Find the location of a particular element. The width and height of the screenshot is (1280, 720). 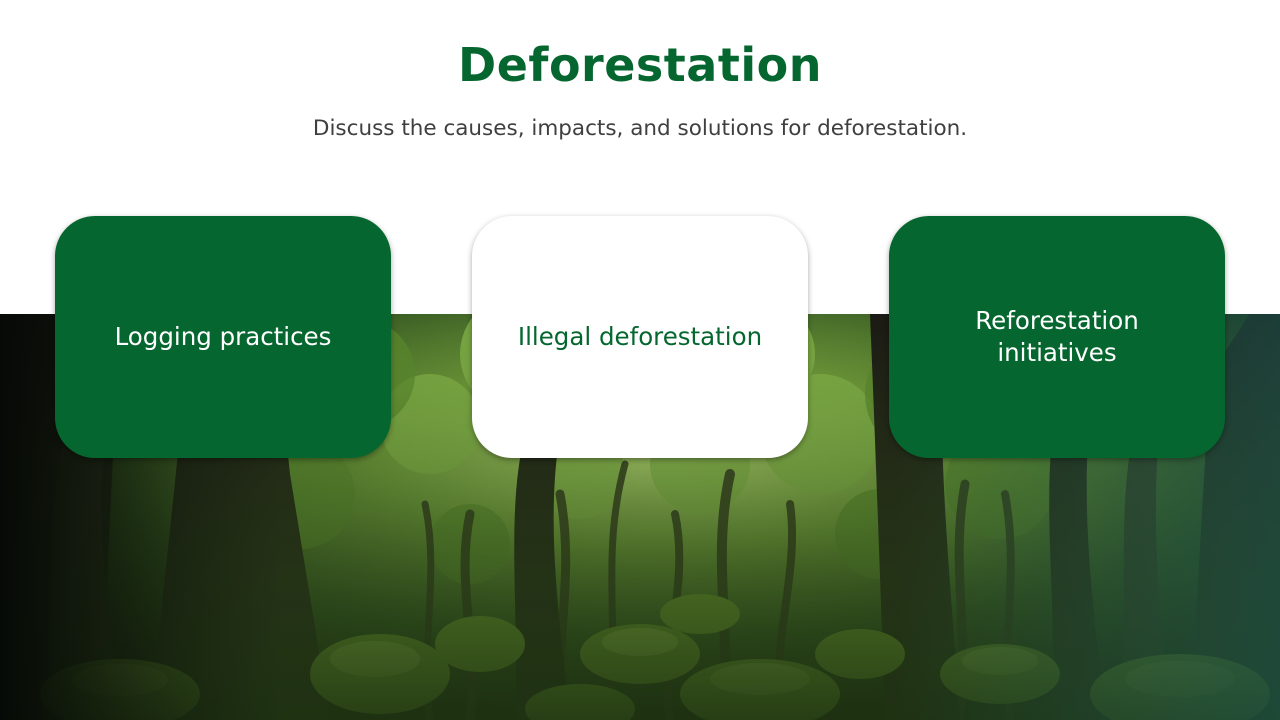

card-label: Reforestation initiatives is located at coordinates (1057, 336).